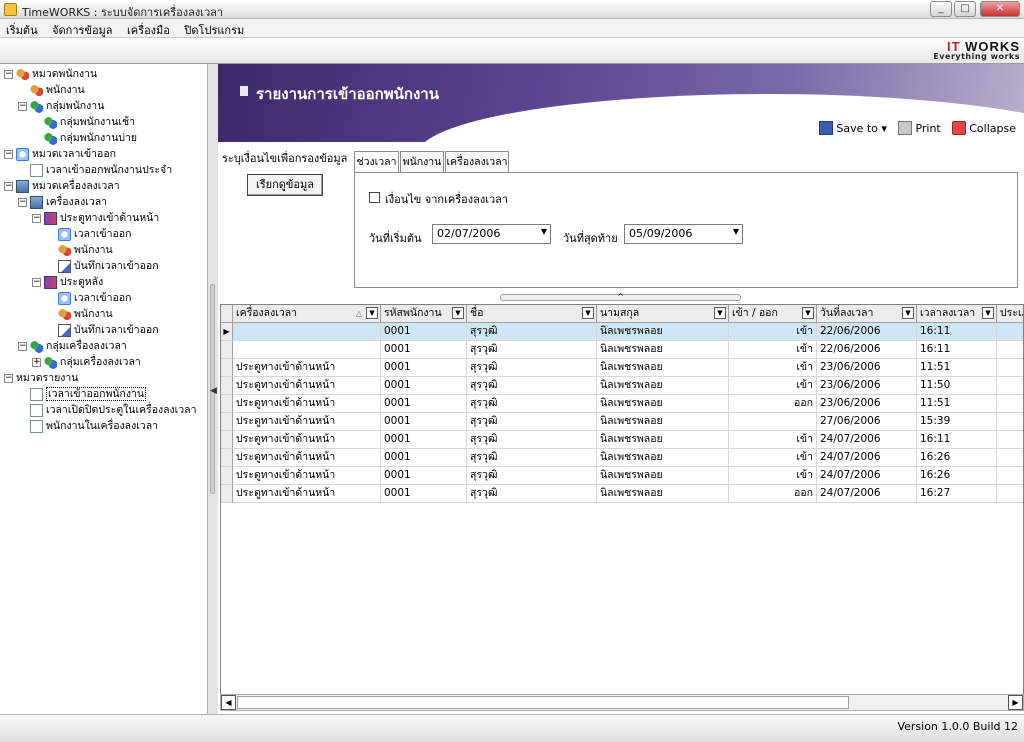 Image resolution: width=1024 pixels, height=742 pixels. What do you see at coordinates (228, 702) in the screenshot?
I see `scroll-left-arrow-icon: ◀` at bounding box center [228, 702].